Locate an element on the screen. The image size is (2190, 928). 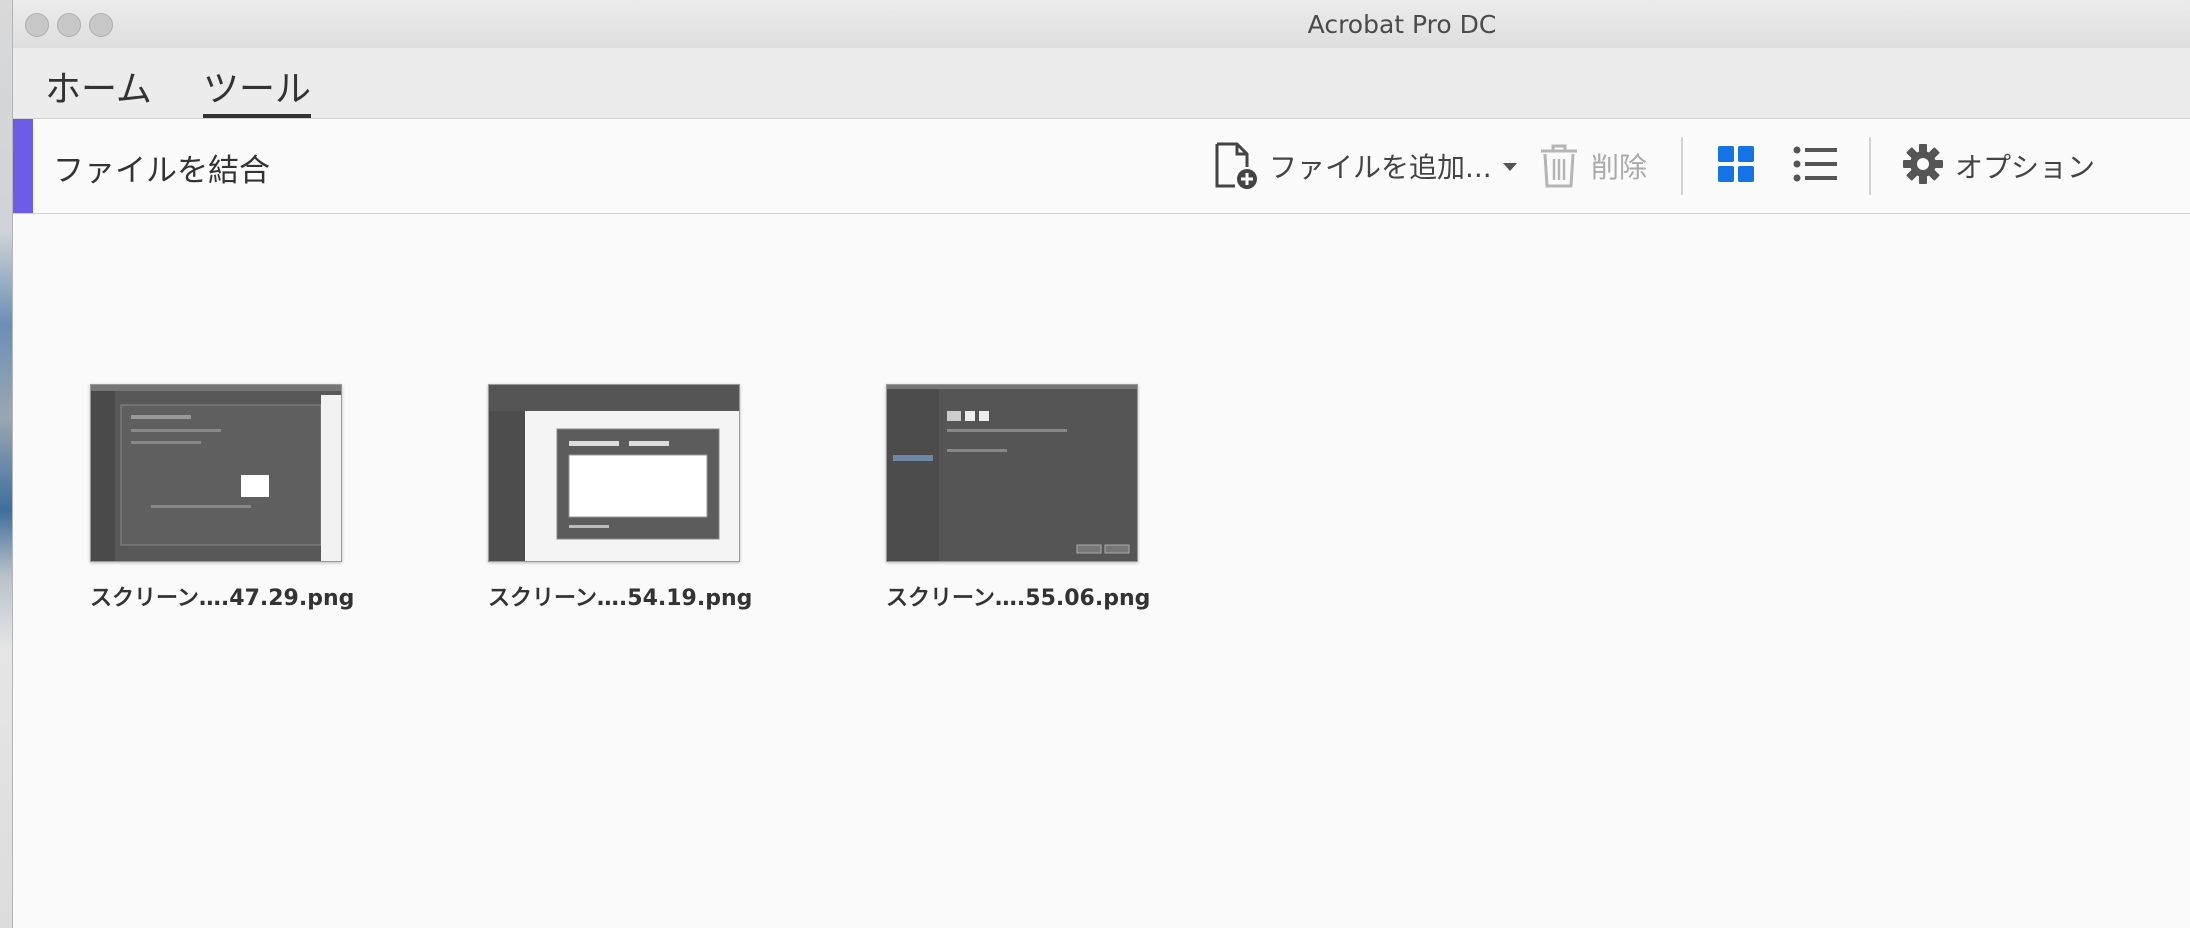
grid-view-icon is located at coordinates (1736, 166).